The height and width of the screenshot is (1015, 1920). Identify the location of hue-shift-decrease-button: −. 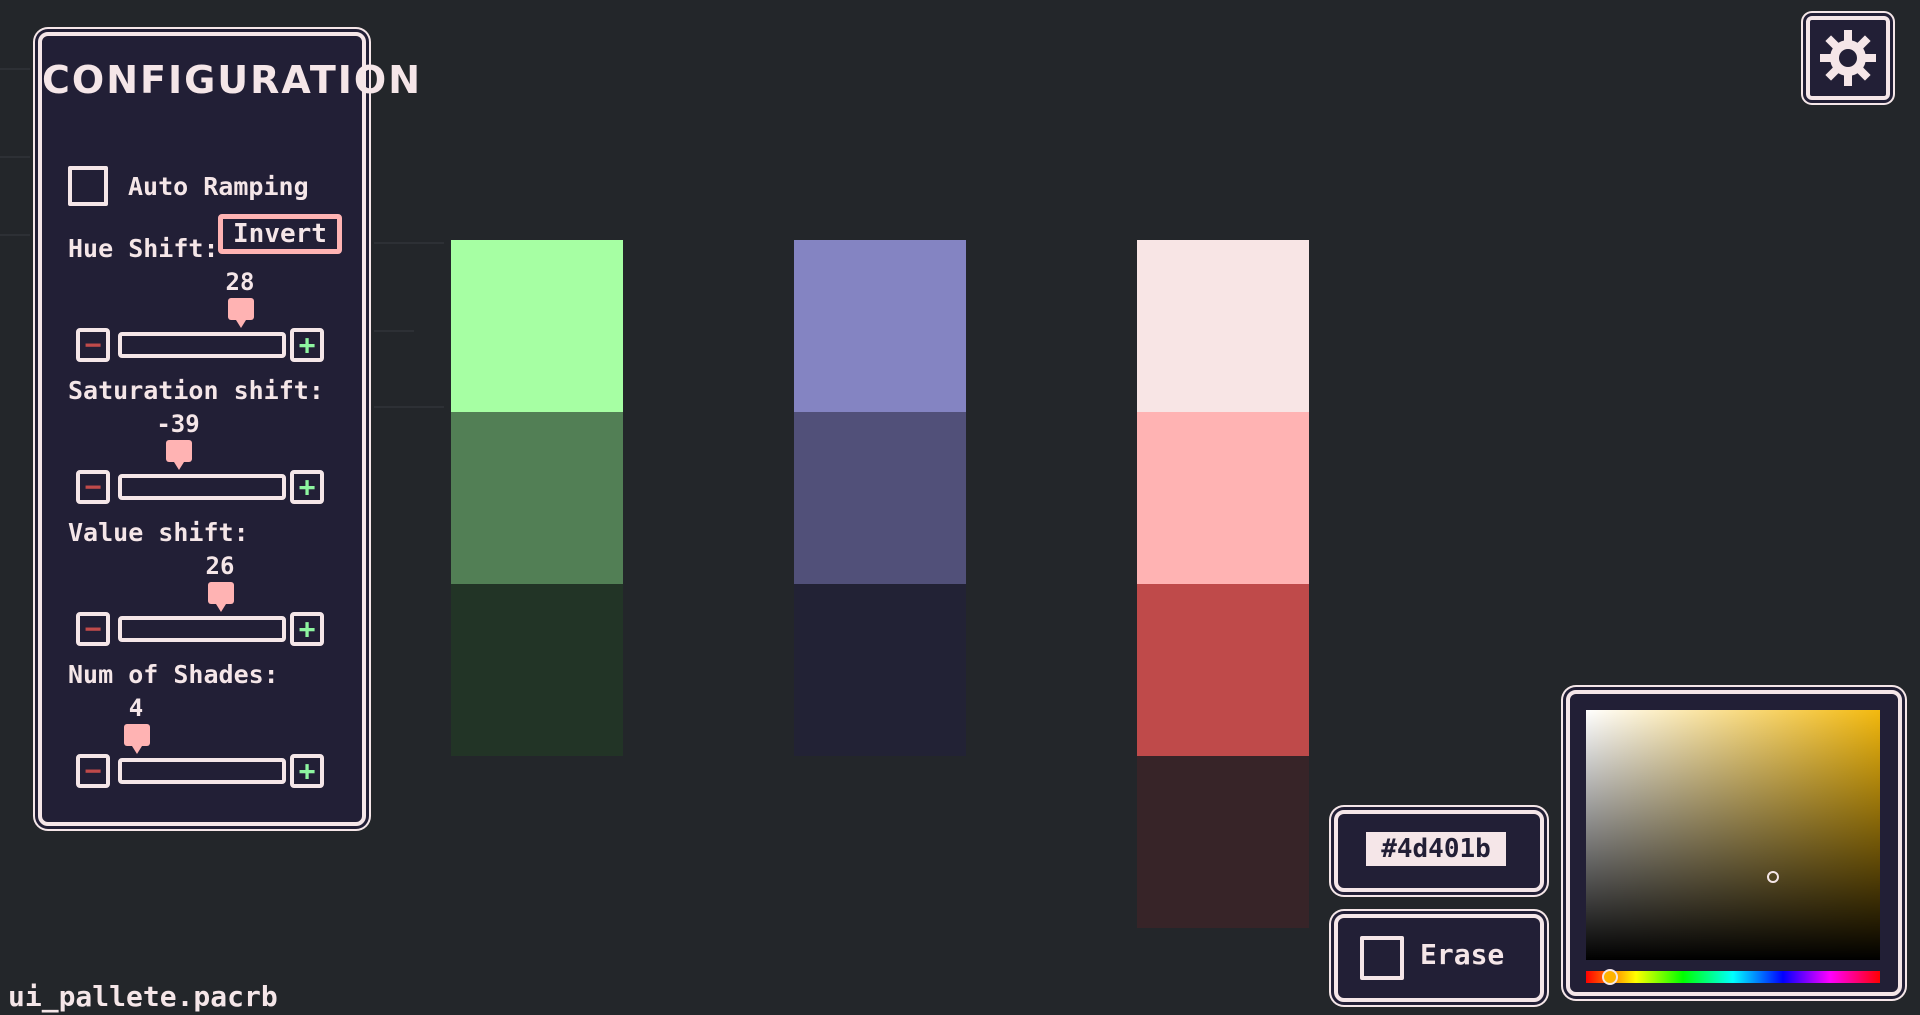
(93, 345).